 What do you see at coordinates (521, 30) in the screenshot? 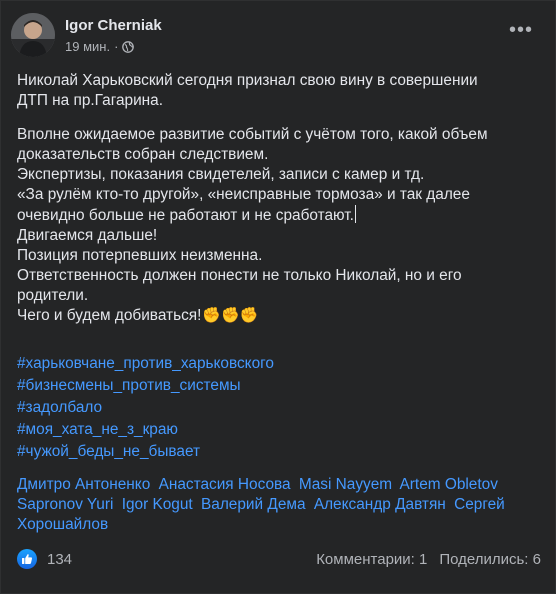
I see `more-options-icon: •••` at bounding box center [521, 30].